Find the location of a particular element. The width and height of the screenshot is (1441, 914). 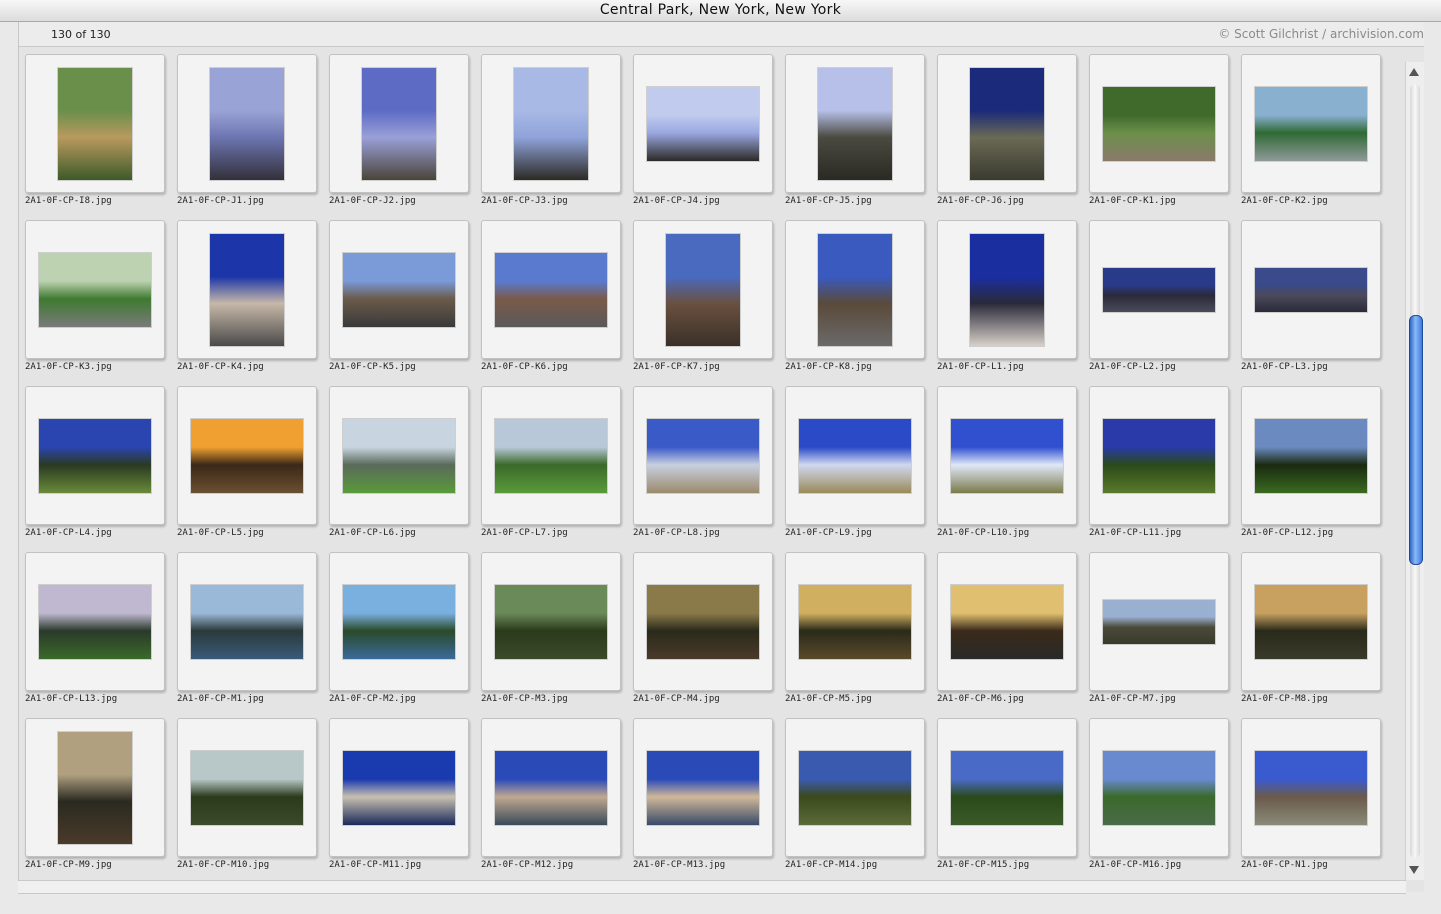

thumbnail-cell: 2A1-0F-CP-M4.jpg is located at coordinates (709, 635).